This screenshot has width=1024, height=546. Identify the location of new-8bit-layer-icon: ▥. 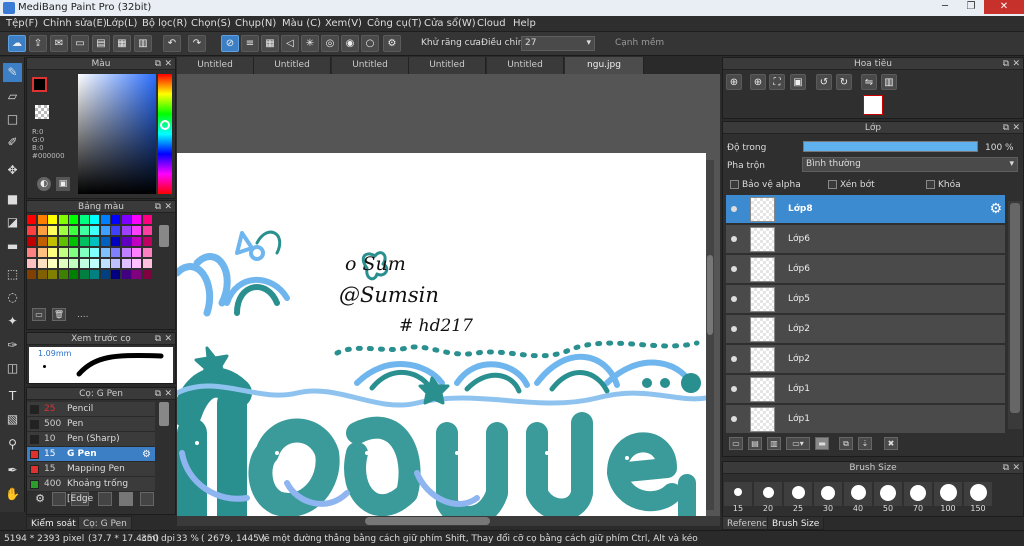
(774, 443).